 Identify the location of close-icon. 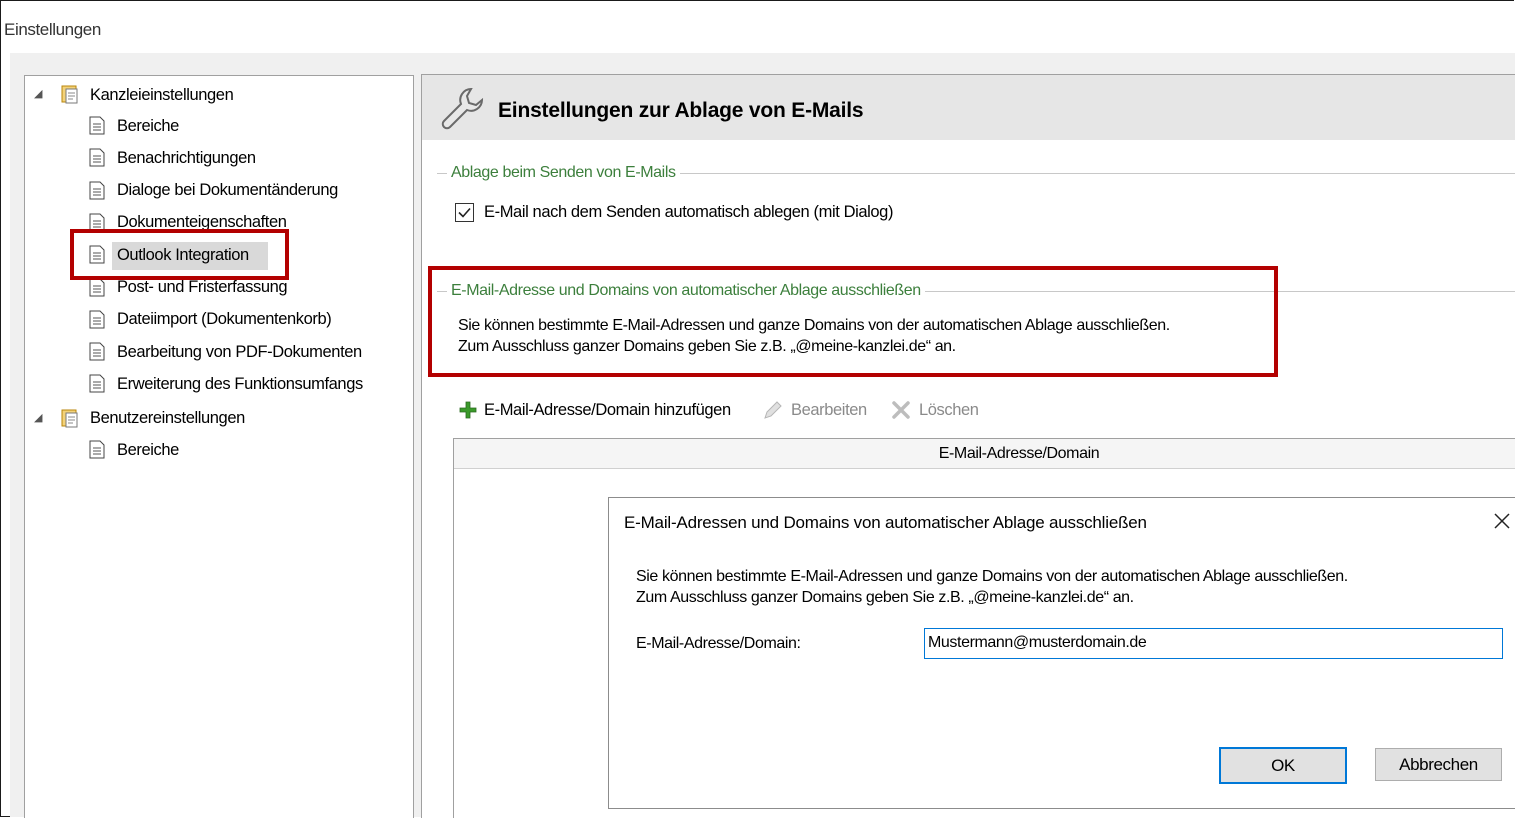
(1502, 523).